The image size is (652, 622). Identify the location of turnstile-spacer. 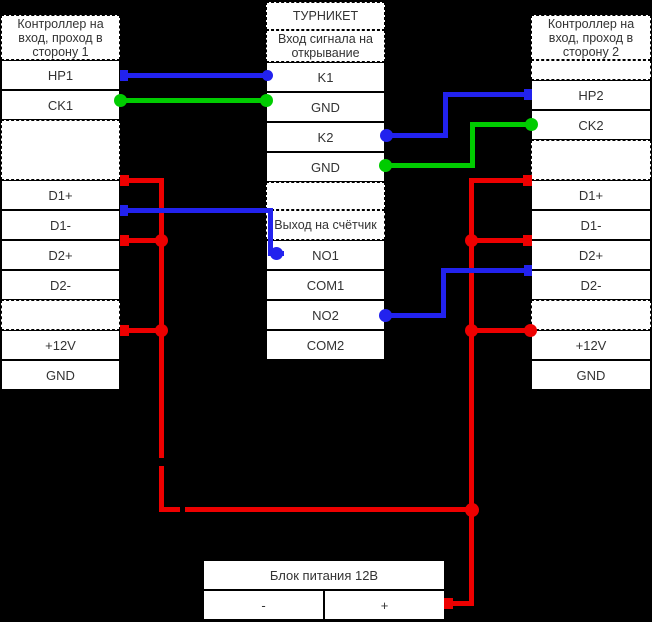
(325, 196).